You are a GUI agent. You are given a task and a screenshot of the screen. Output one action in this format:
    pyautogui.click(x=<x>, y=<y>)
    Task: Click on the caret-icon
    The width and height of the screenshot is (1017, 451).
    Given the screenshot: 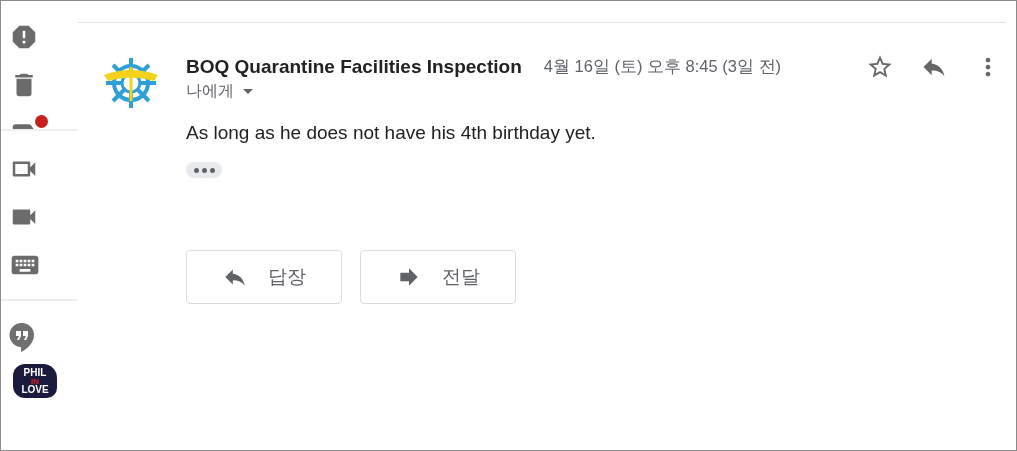 What is the action you would take?
    pyautogui.click(x=248, y=91)
    